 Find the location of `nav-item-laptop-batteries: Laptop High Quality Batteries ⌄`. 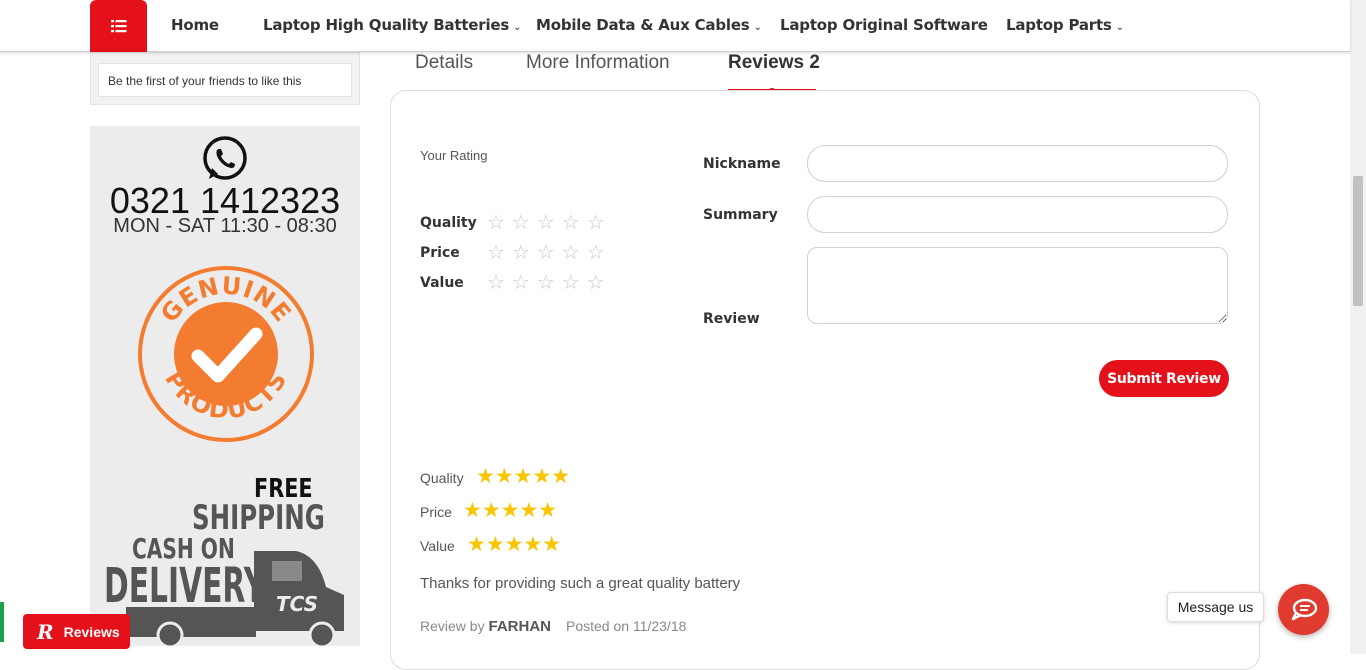

nav-item-laptop-batteries: Laptop High Quality Batteries ⌄ is located at coordinates (392, 25).